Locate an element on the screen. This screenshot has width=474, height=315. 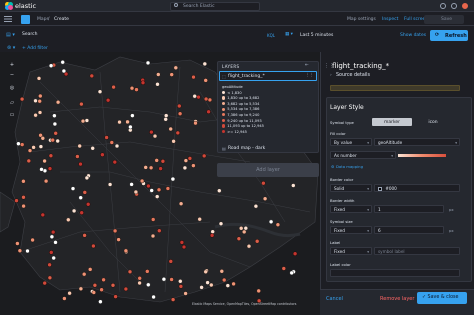
fill-color-mode-select: By value ▾ is located at coordinates (351, 142).